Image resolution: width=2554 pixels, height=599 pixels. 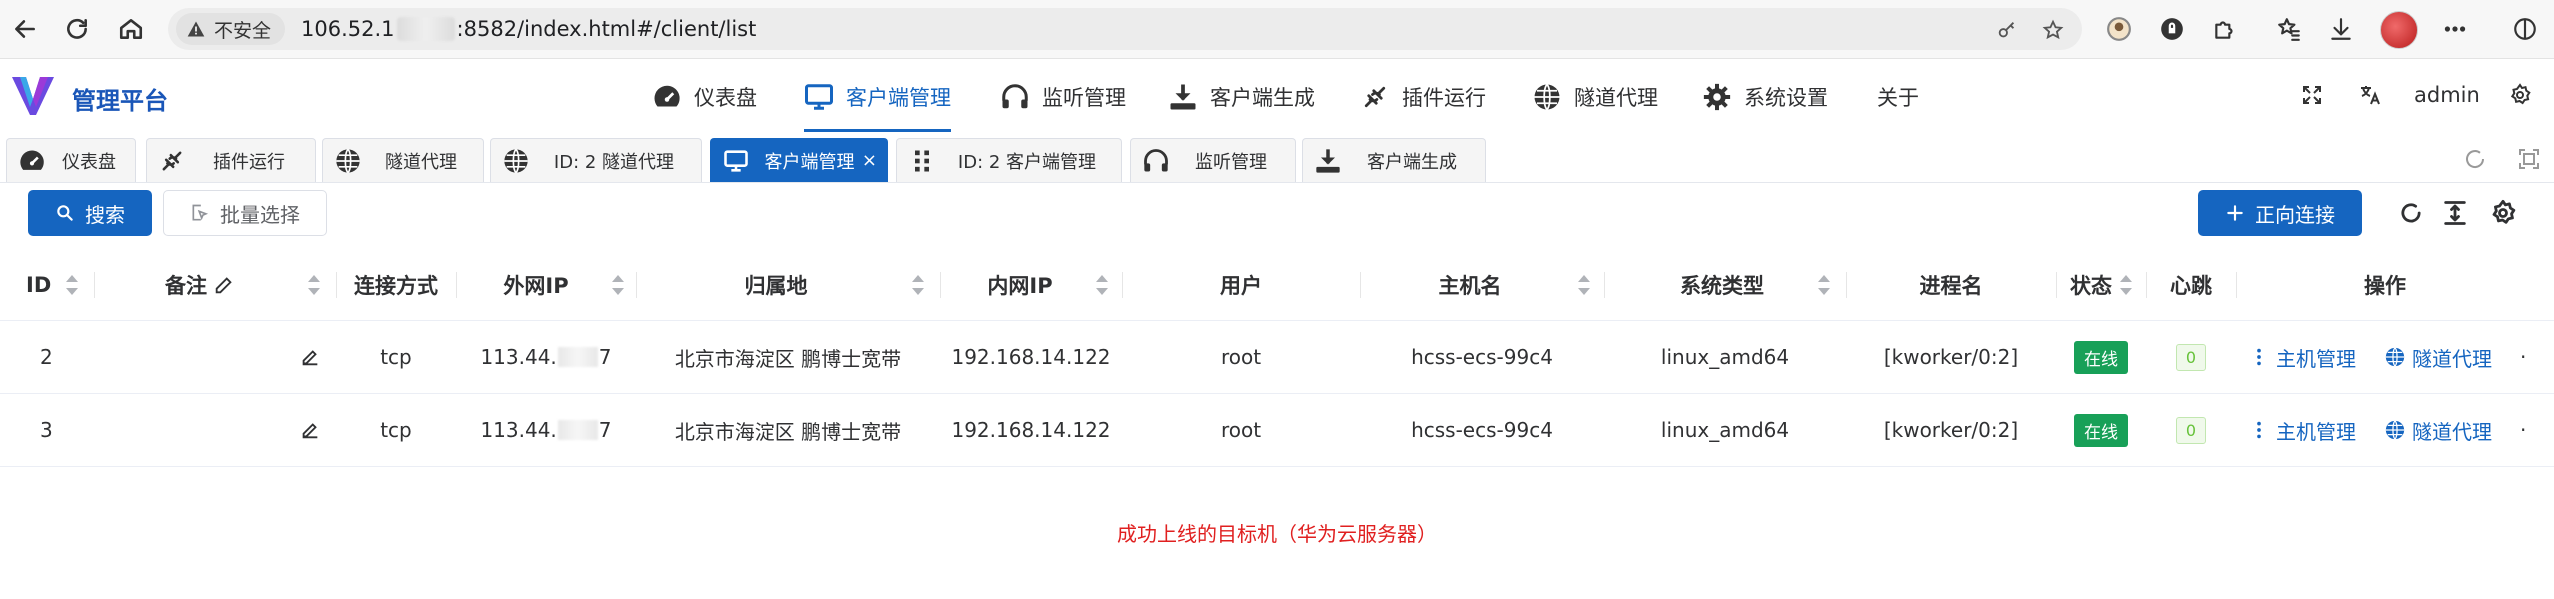 What do you see at coordinates (704, 97) in the screenshot?
I see `menu-dashboard: 仪表盘` at bounding box center [704, 97].